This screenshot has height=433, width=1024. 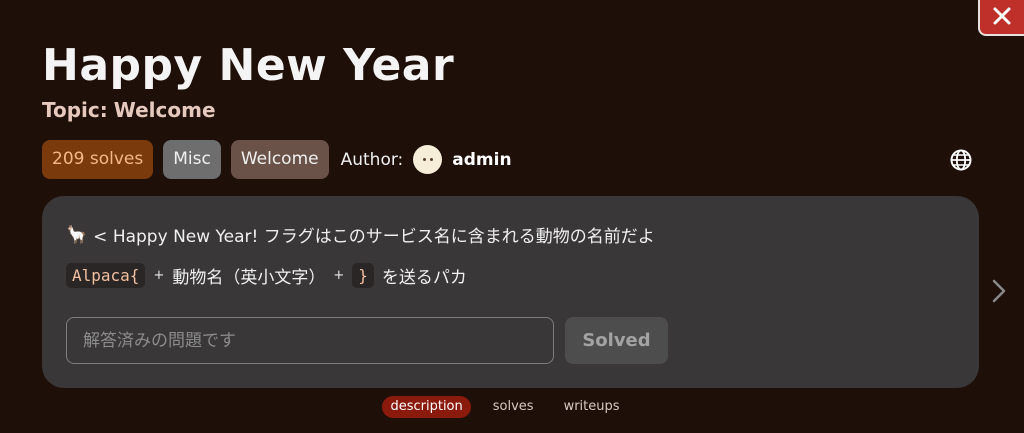 I want to click on avatar, so click(x=428, y=159).